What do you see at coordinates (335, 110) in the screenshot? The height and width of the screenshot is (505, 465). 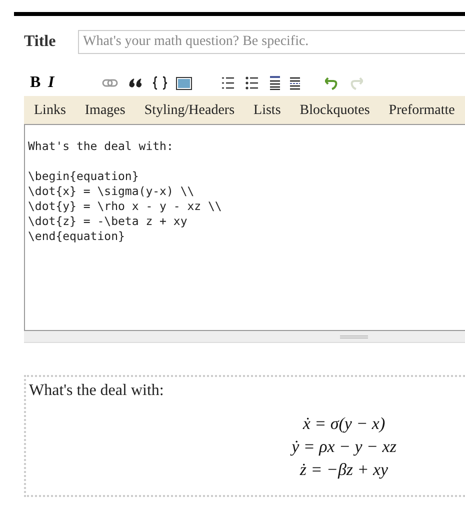 I see `help-tab: Blockquotes` at bounding box center [335, 110].